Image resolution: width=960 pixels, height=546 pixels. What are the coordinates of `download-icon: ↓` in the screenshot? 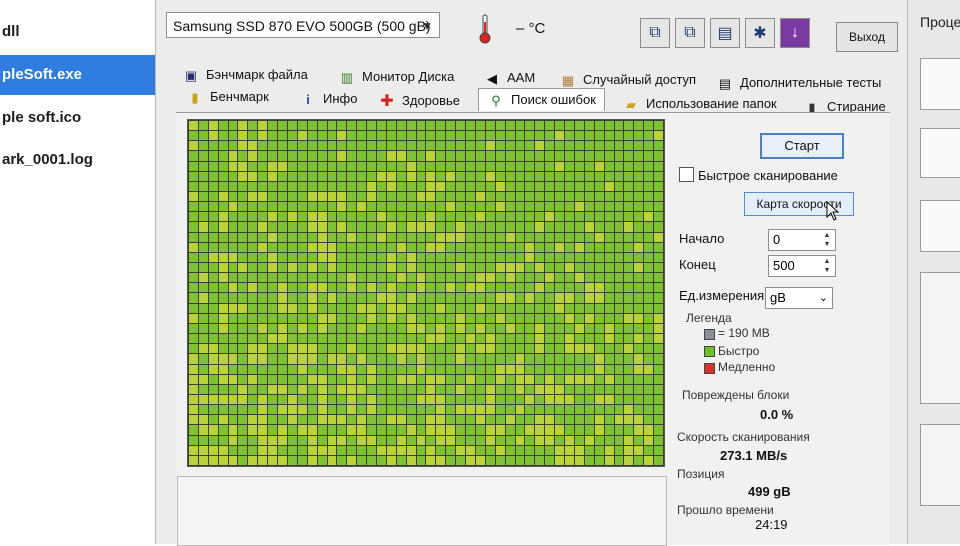 It's located at (795, 33).